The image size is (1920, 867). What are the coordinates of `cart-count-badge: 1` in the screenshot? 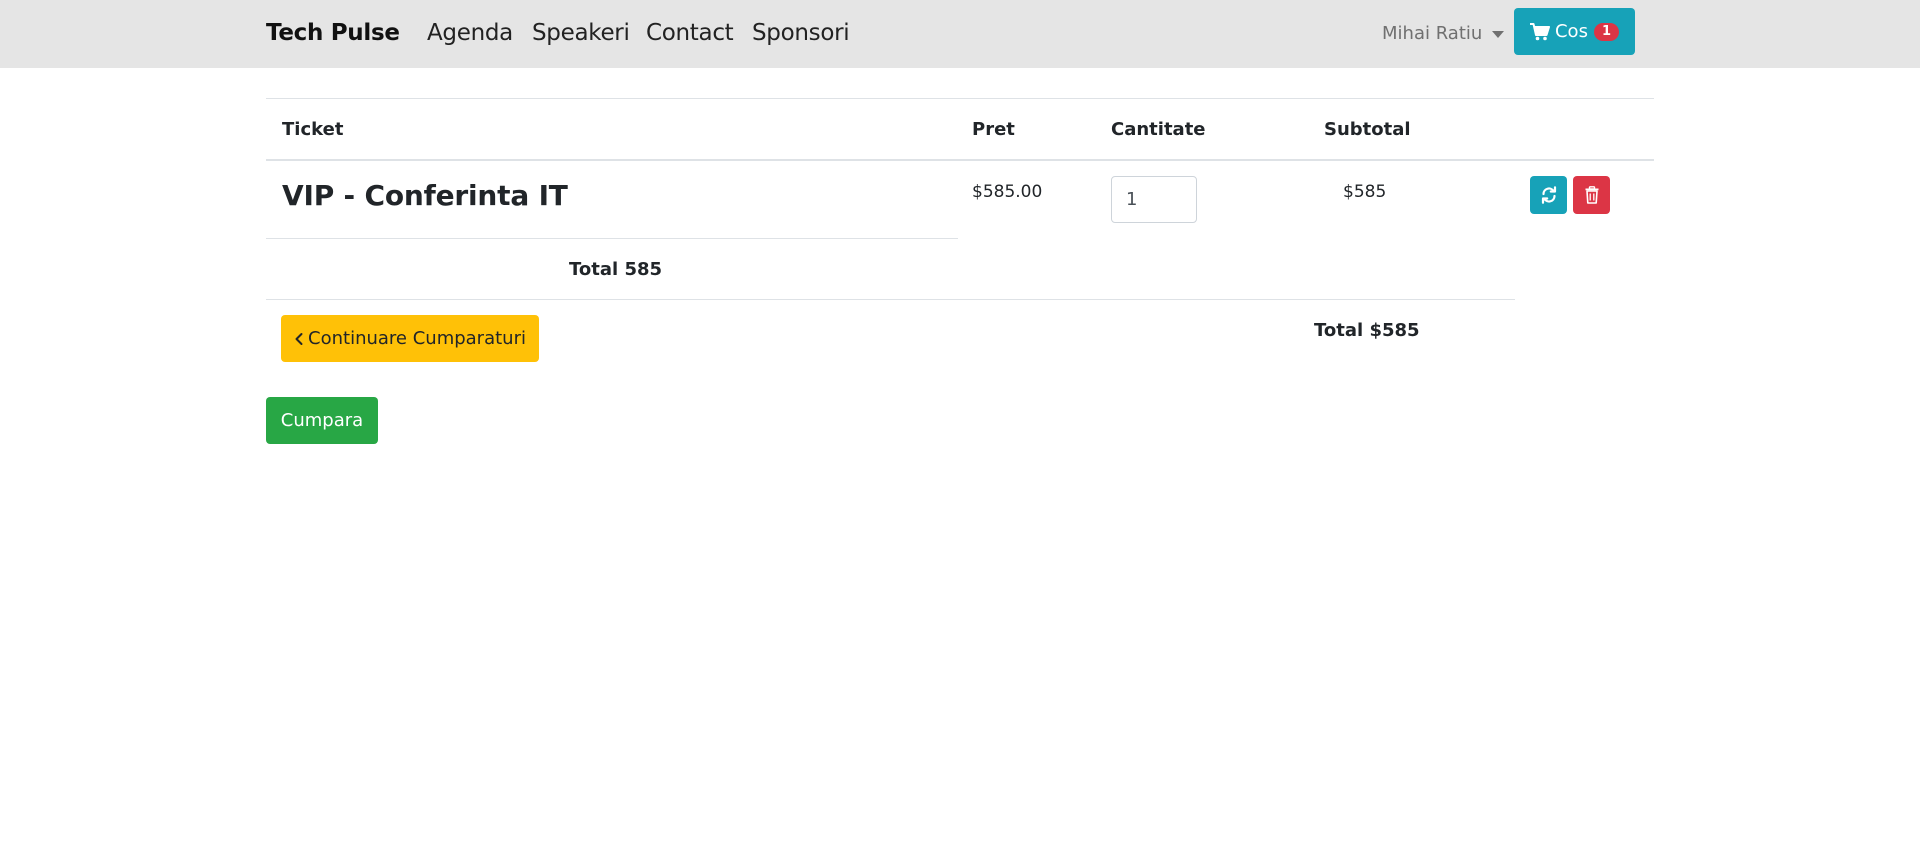 It's located at (1606, 31).